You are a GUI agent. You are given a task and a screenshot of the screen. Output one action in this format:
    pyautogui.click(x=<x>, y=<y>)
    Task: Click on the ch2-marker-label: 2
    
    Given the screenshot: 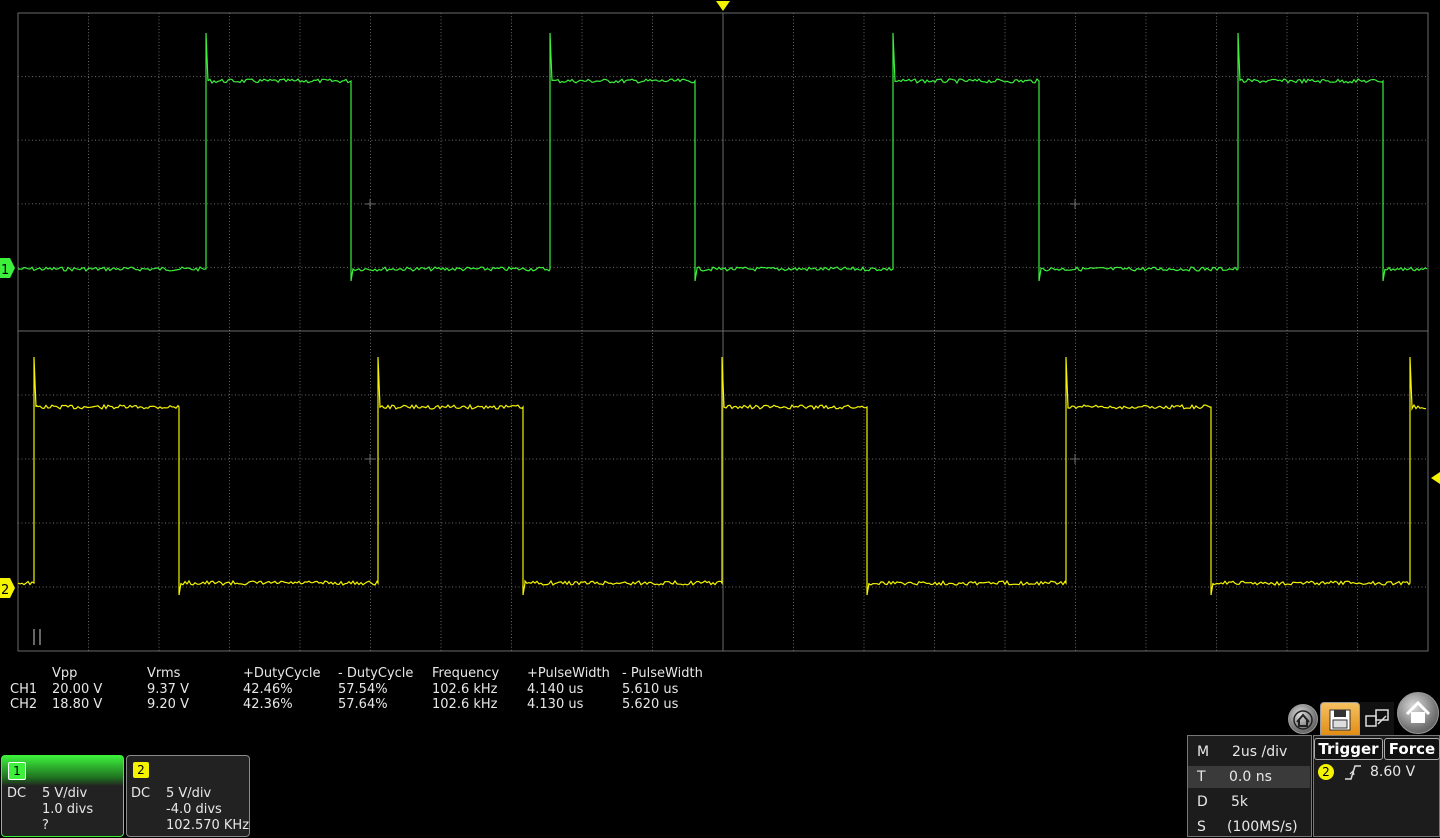 What is the action you would take?
    pyautogui.click(x=5, y=590)
    